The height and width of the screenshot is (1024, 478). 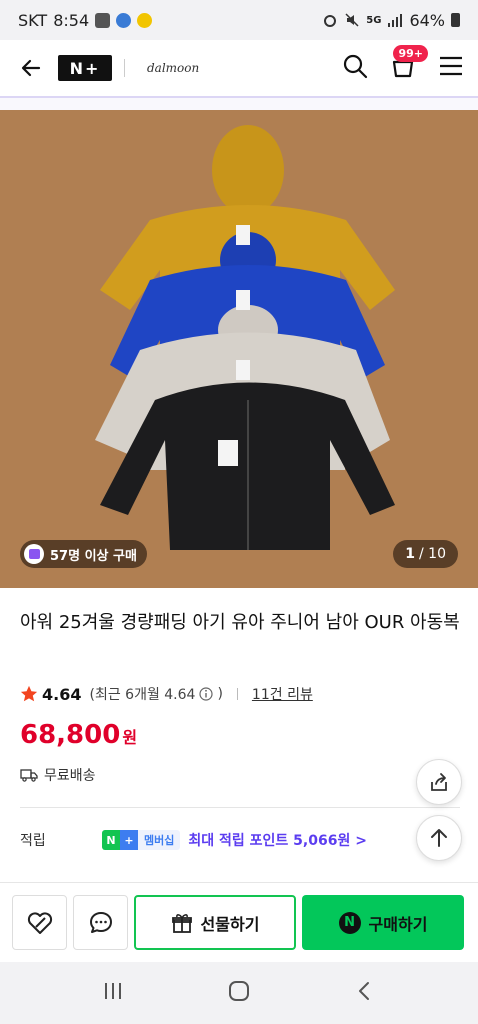 I want to click on back-chevron-icon, so click(x=364, y=991).